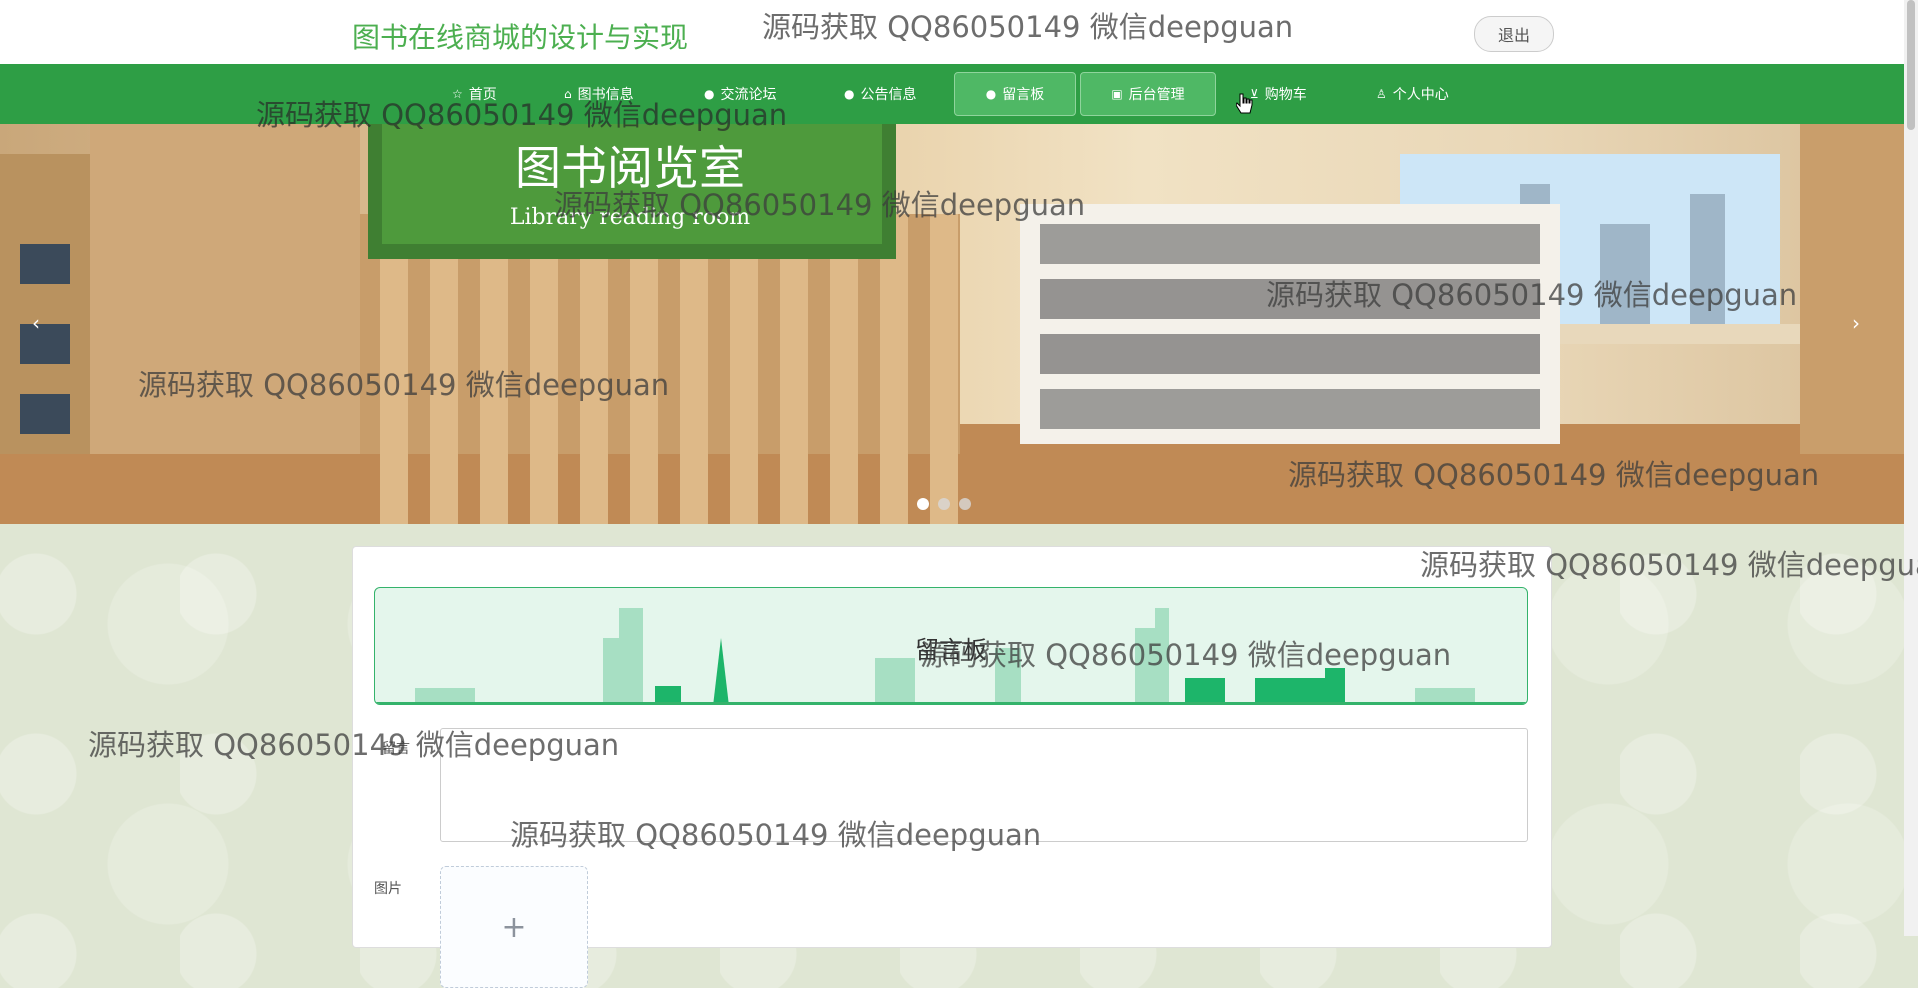  Describe the element at coordinates (388, 889) in the screenshot. I see `image-label: 图片` at that location.